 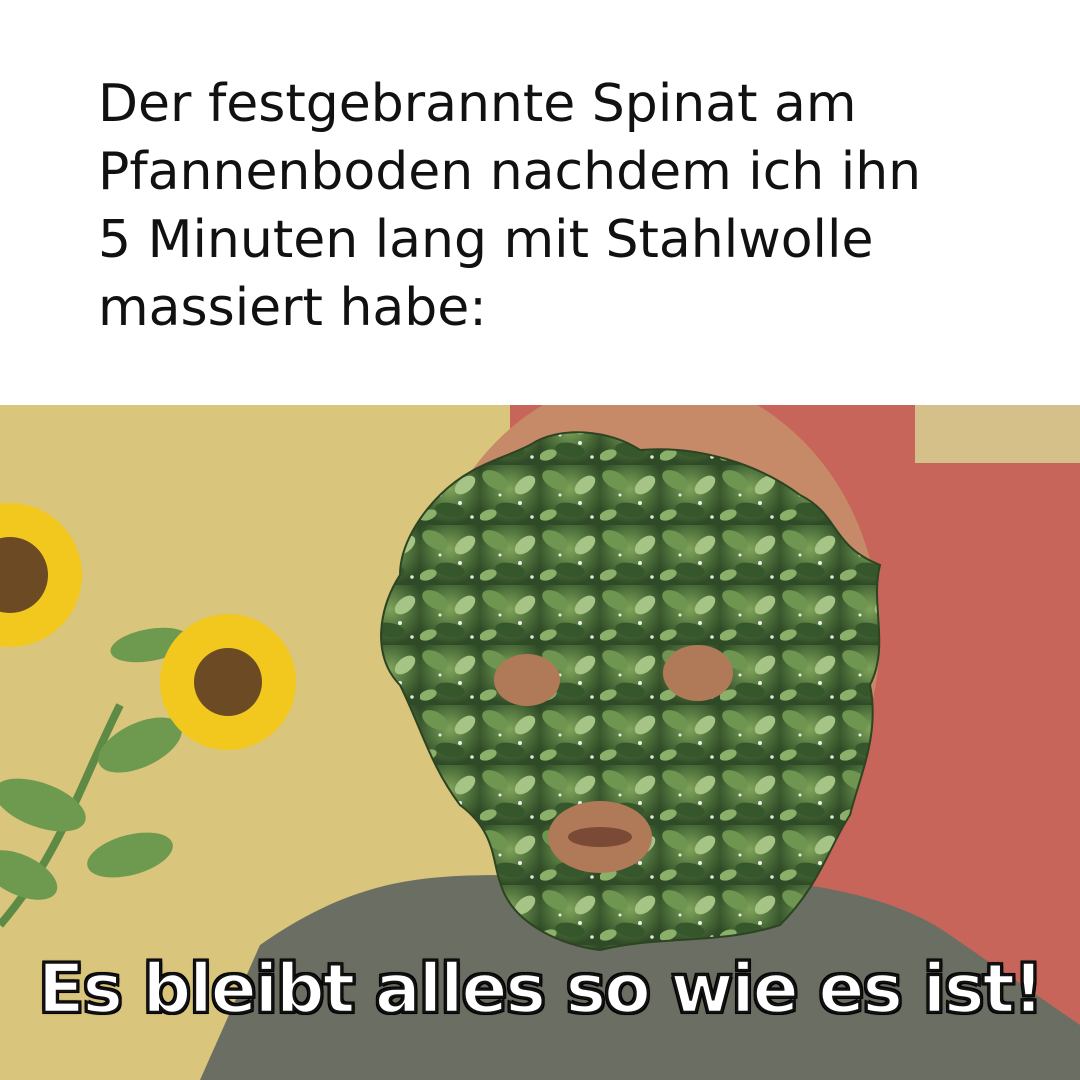 I want to click on mouth-lips, so click(x=600, y=837).